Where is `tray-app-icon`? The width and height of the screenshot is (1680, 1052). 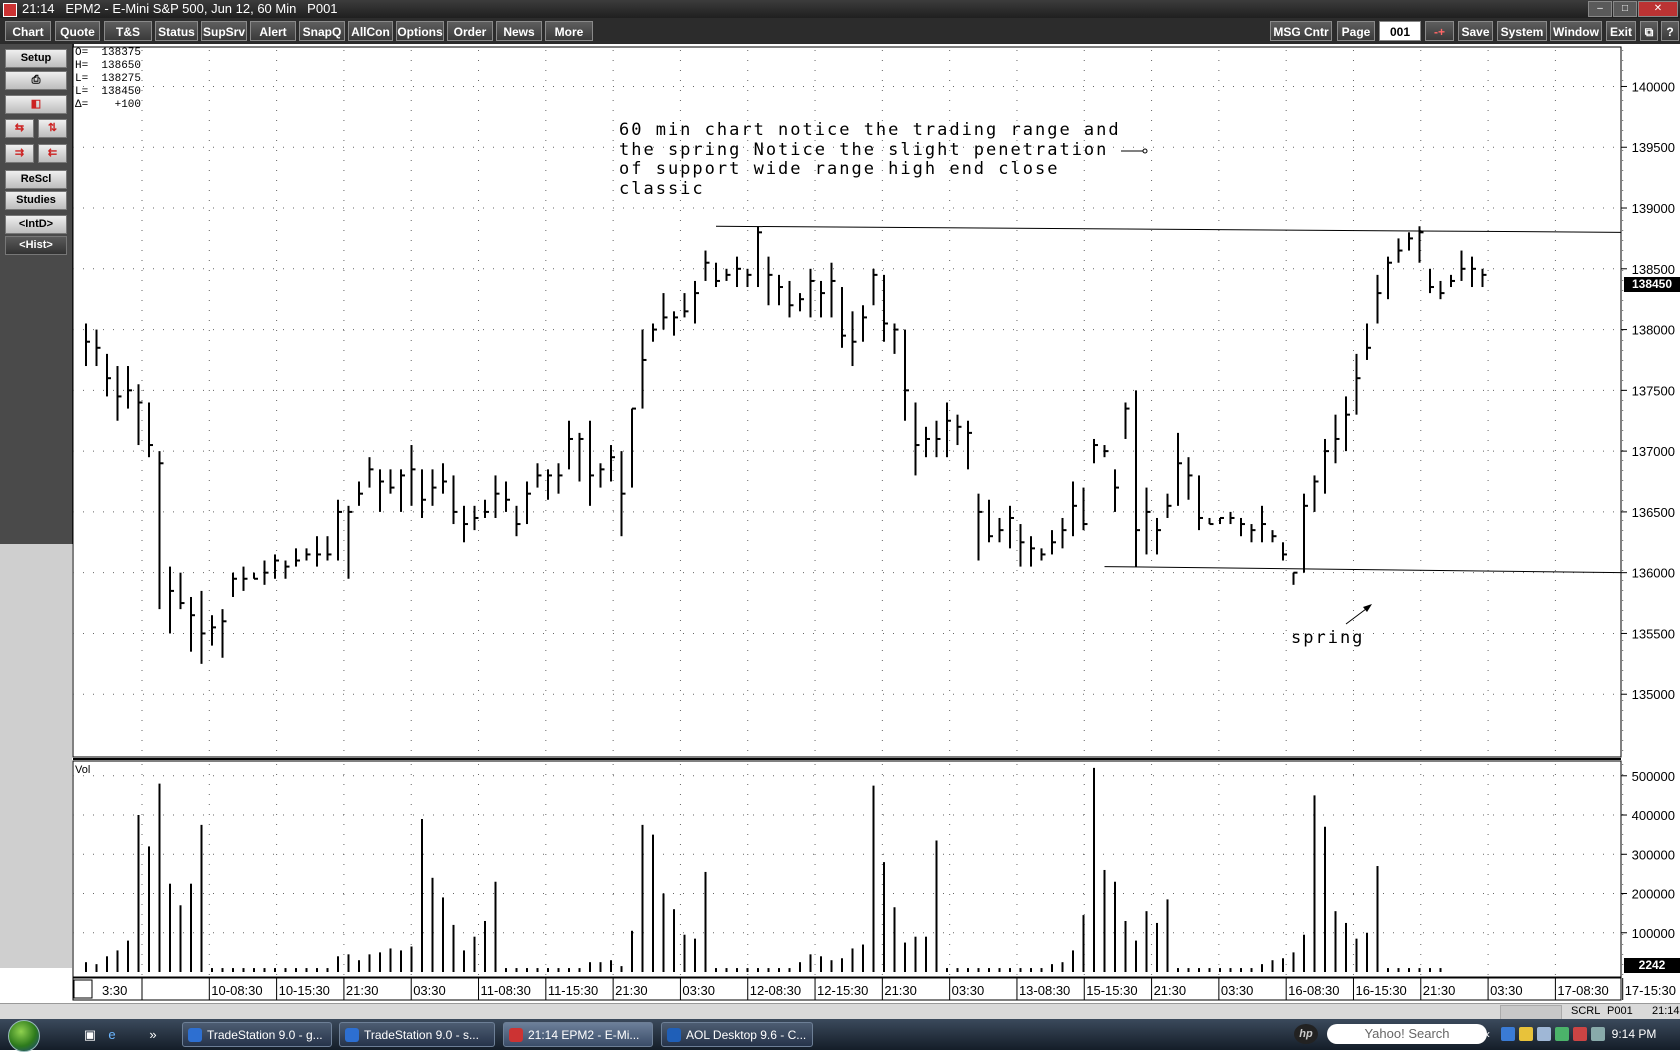 tray-app-icon is located at coordinates (1526, 1034).